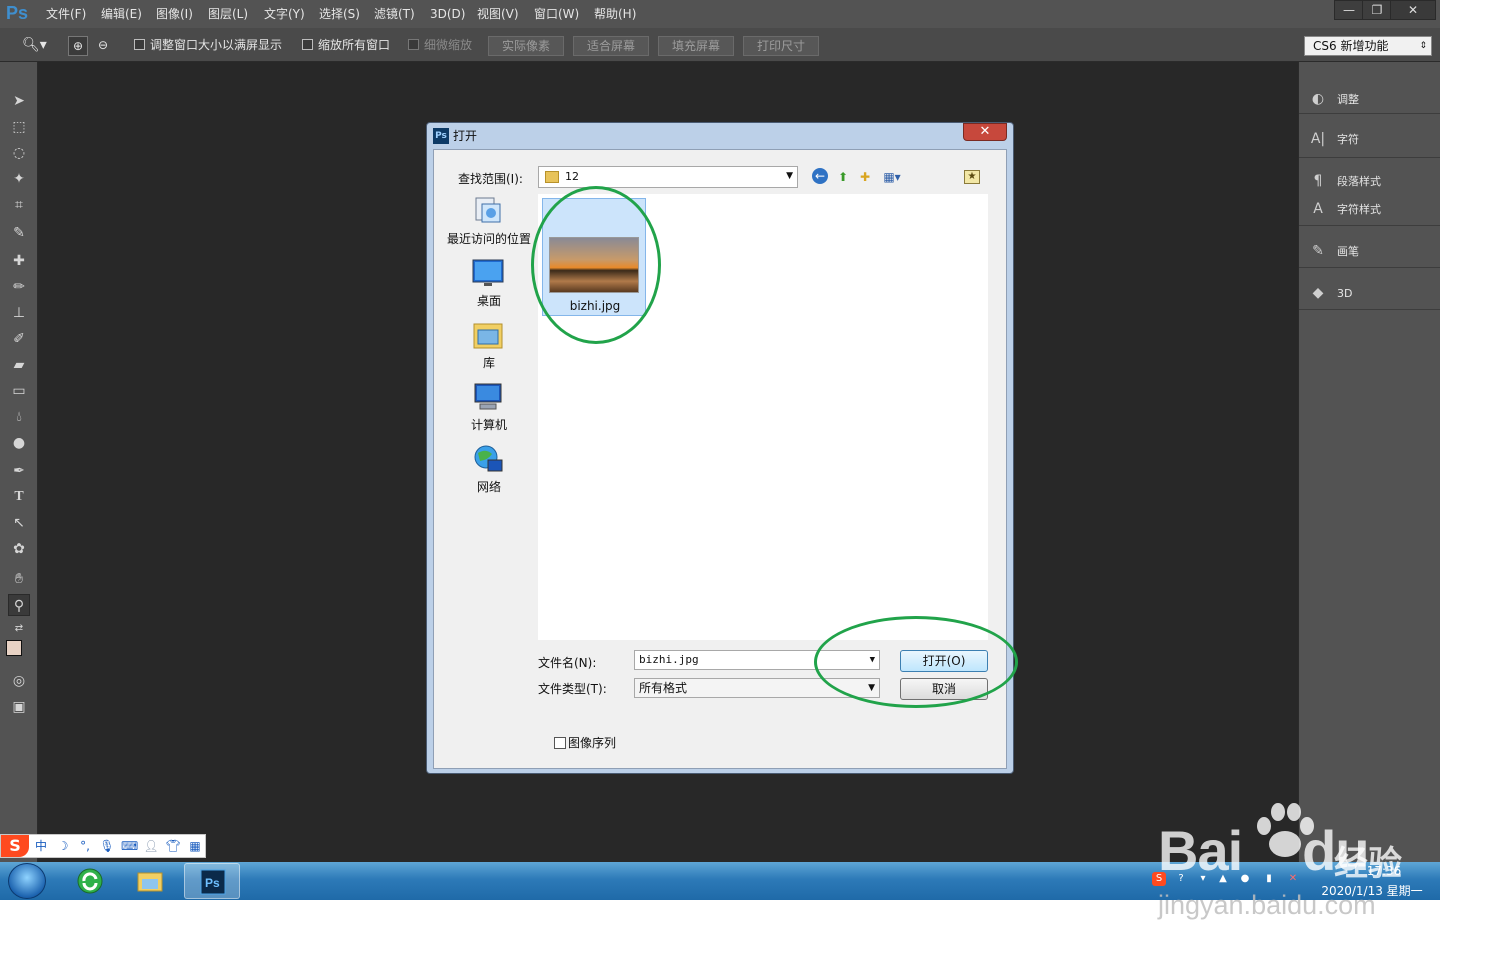  Describe the element at coordinates (1318, 181) in the screenshot. I see `paragraph-styles-icon: ¶` at that location.